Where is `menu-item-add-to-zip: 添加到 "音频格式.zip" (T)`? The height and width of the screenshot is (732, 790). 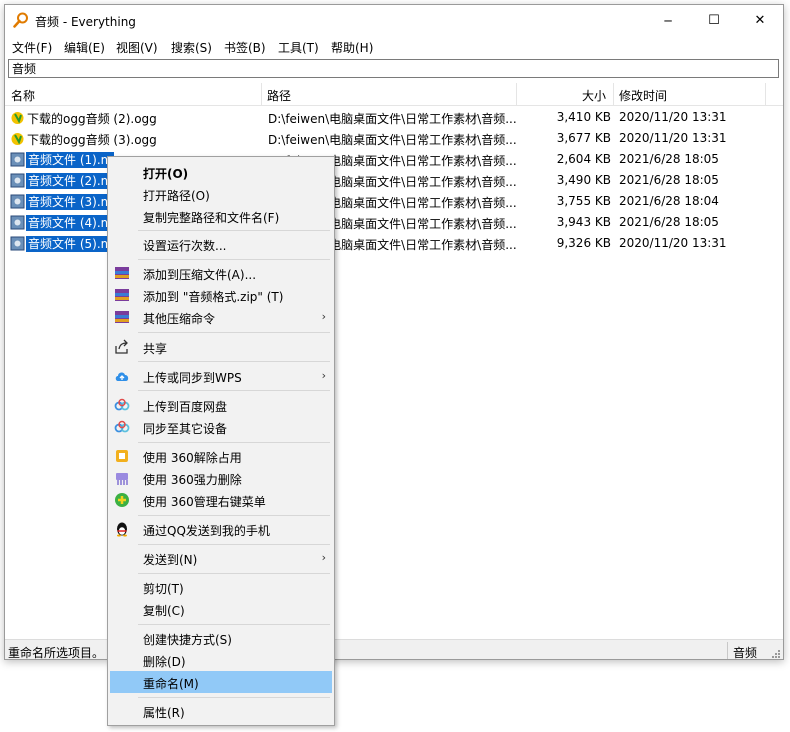 menu-item-add-to-zip: 添加到 "音频格式.zip" (T) is located at coordinates (221, 295).